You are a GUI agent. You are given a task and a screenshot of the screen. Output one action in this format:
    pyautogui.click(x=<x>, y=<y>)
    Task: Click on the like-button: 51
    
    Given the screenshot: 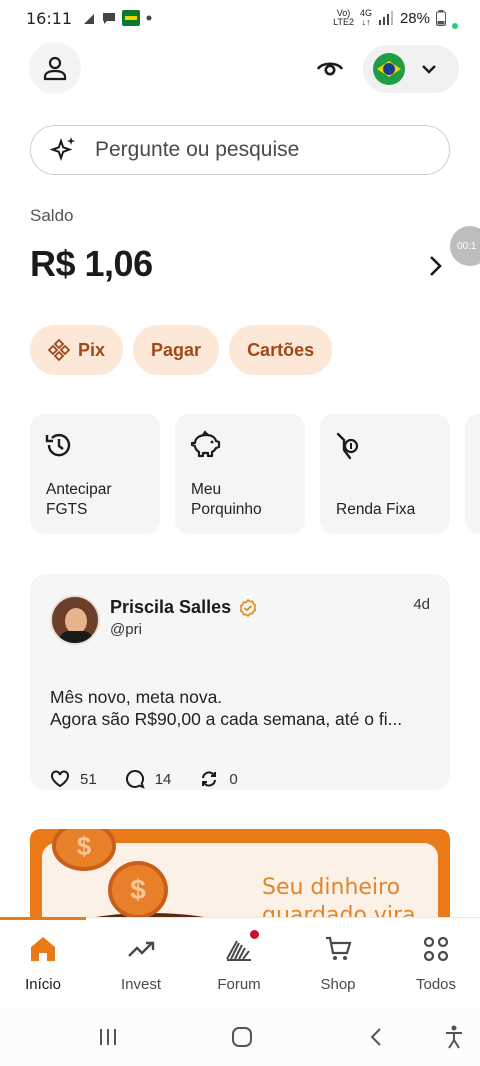 What is the action you would take?
    pyautogui.click(x=73, y=779)
    